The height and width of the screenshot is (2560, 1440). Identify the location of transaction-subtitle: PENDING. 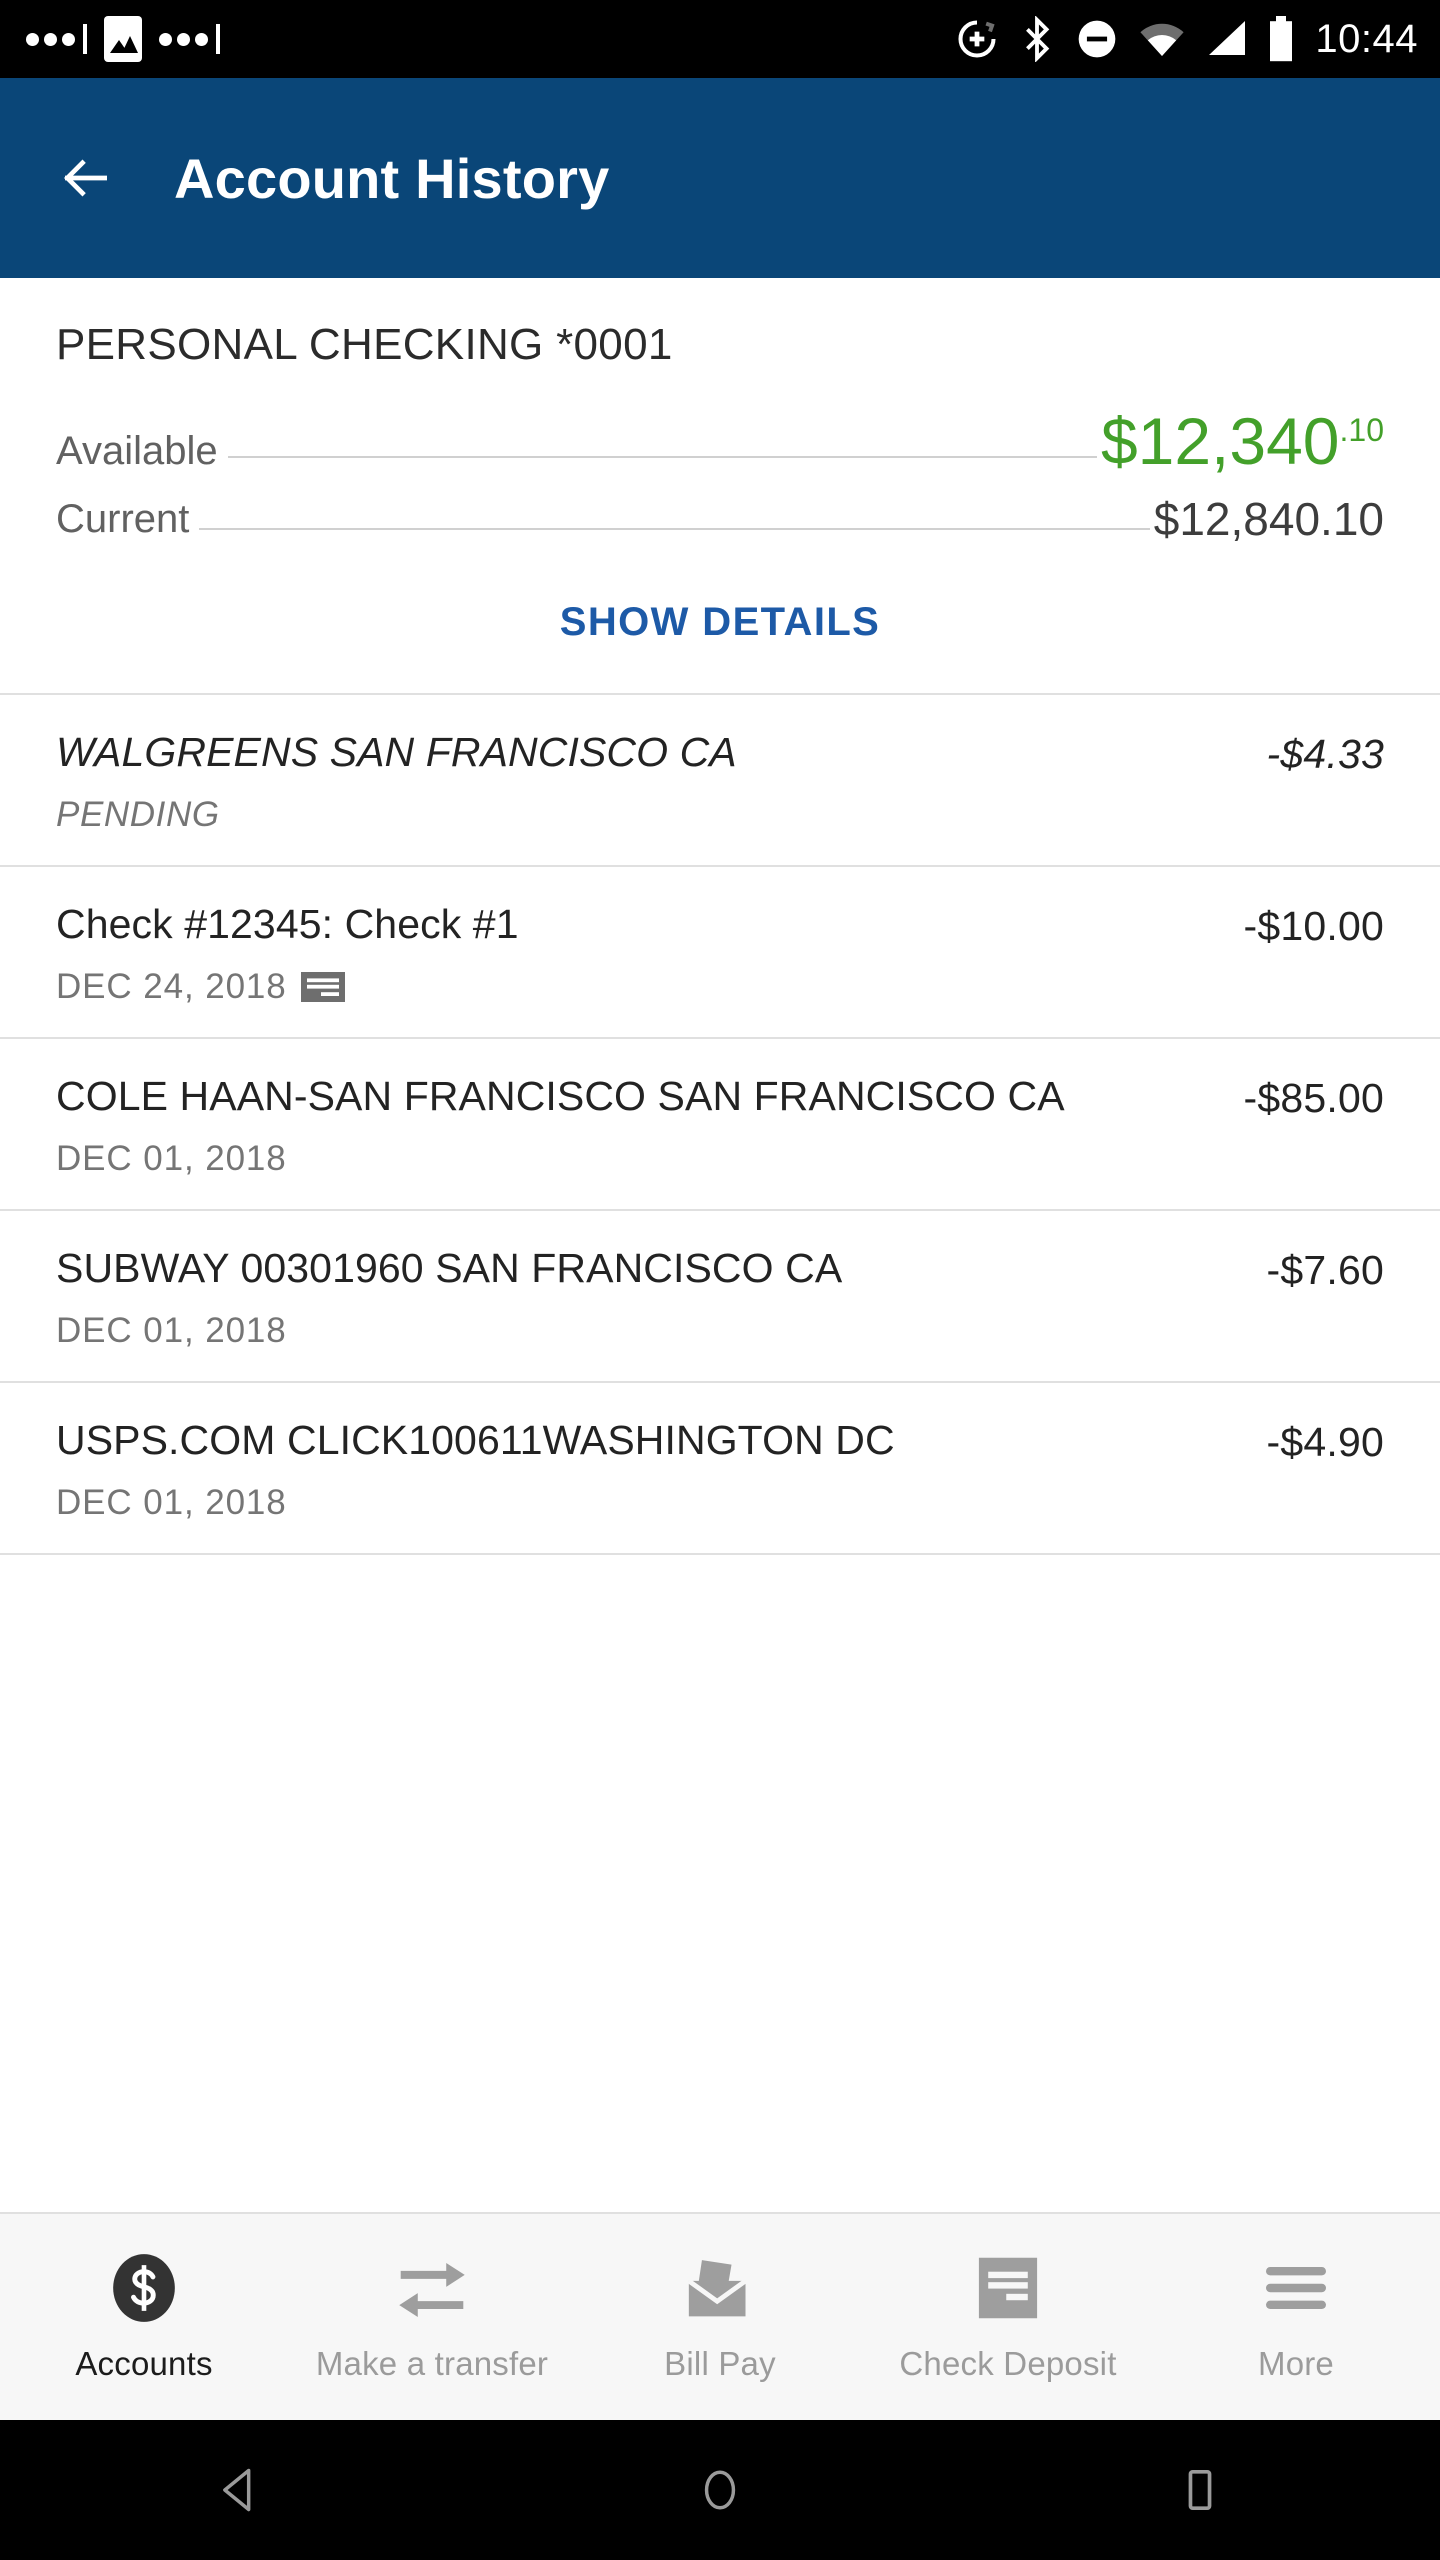
(646, 815).